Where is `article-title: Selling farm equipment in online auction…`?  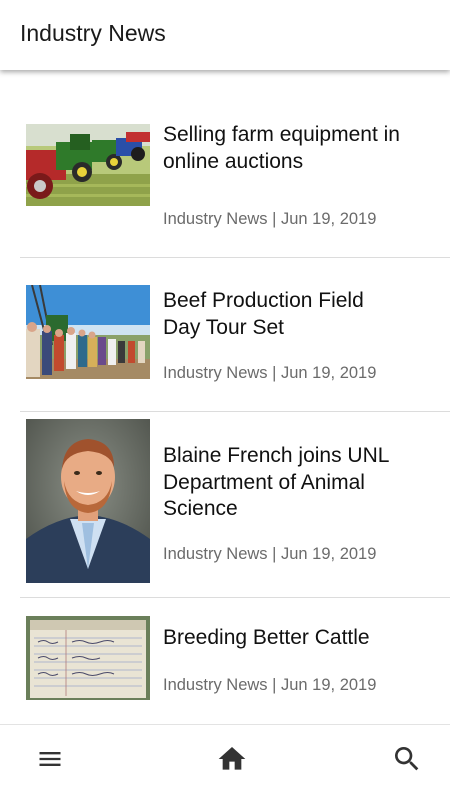 article-title: Selling farm equipment in online auction… is located at coordinates (283, 148).